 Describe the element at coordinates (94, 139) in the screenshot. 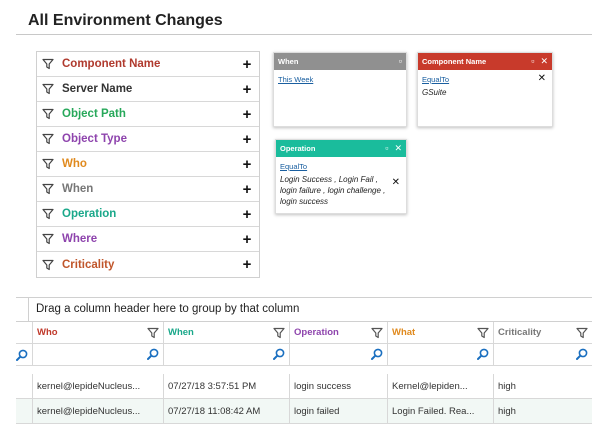

I see `filter-field-label: Object Type` at that location.